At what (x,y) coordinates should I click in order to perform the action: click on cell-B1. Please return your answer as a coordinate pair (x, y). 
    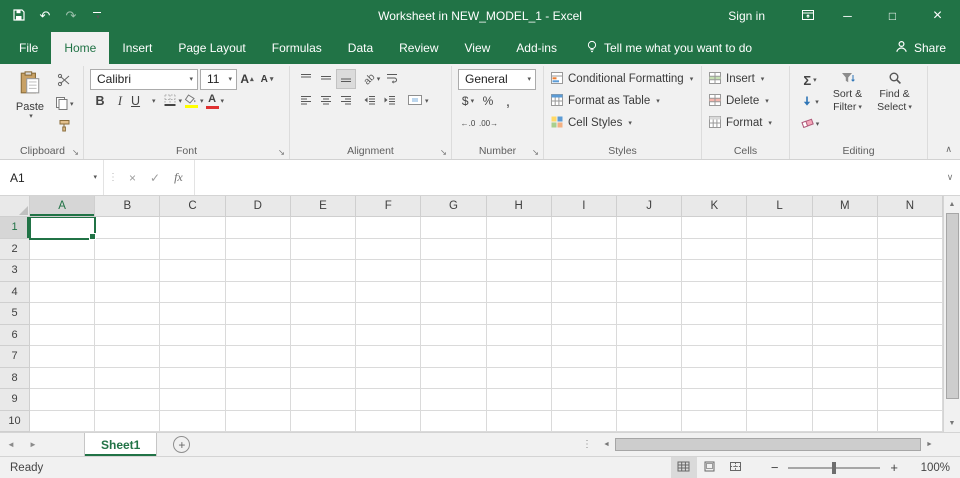
    Looking at the image, I should click on (128, 228).